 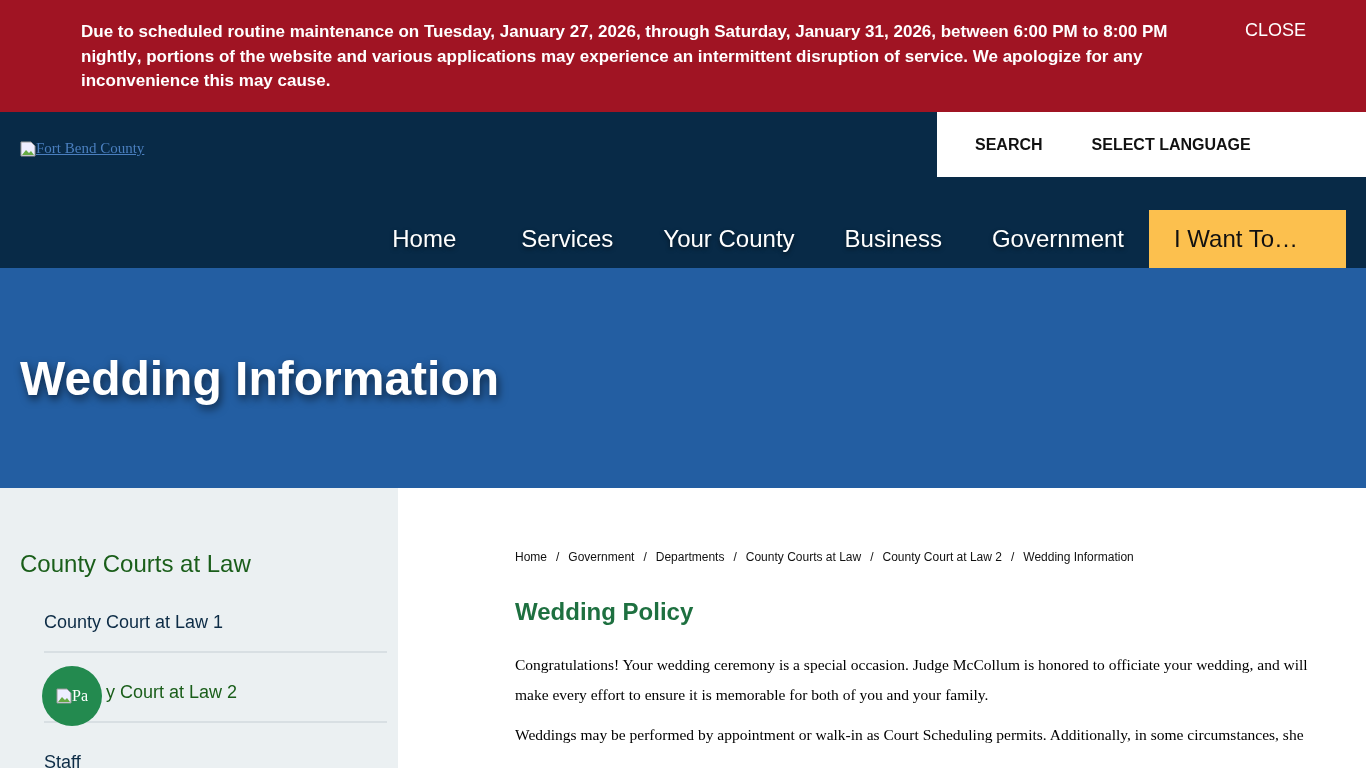 I want to click on breadcrumb-link: County Courts at Law, so click(x=803, y=557).